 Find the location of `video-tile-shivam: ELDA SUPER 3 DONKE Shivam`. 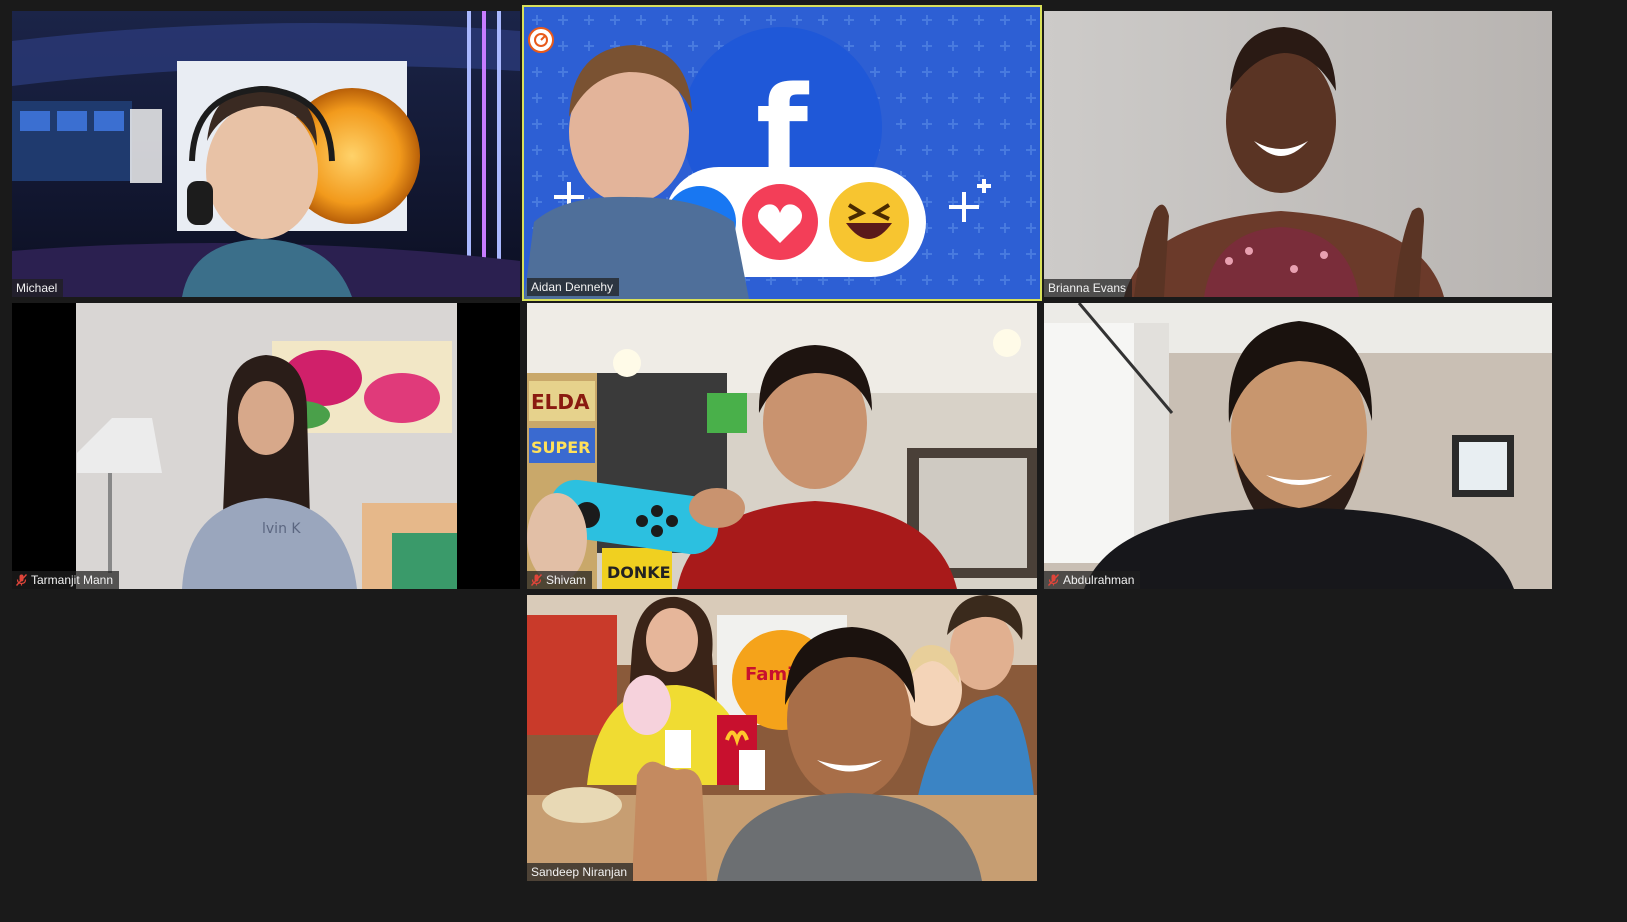

video-tile-shivam: ELDA SUPER 3 DONKE Shivam is located at coordinates (782, 446).